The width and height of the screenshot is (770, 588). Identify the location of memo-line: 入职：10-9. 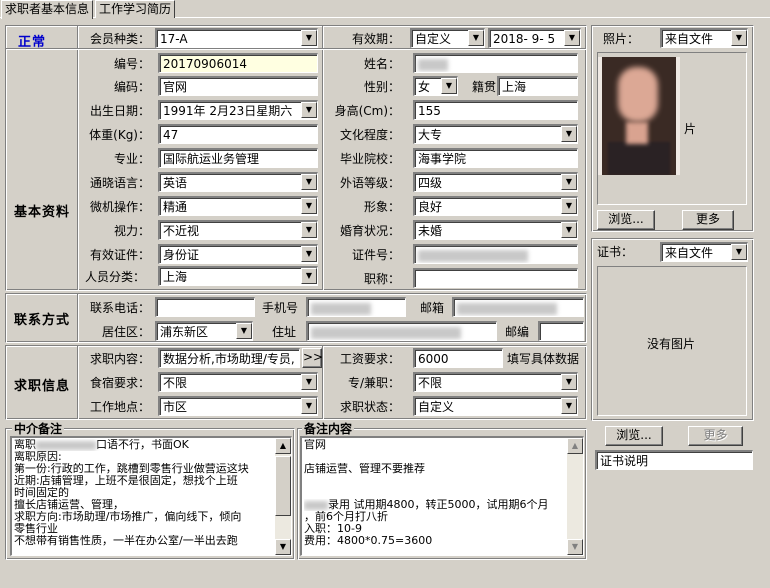
(333, 529).